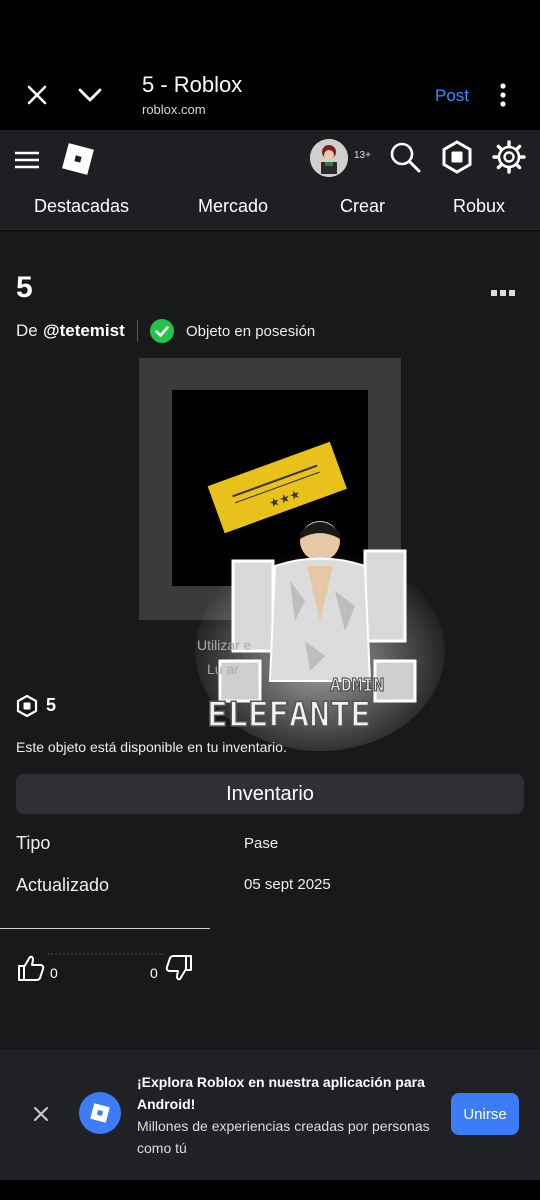  I want to click on join-button: Unirse, so click(485, 1114).